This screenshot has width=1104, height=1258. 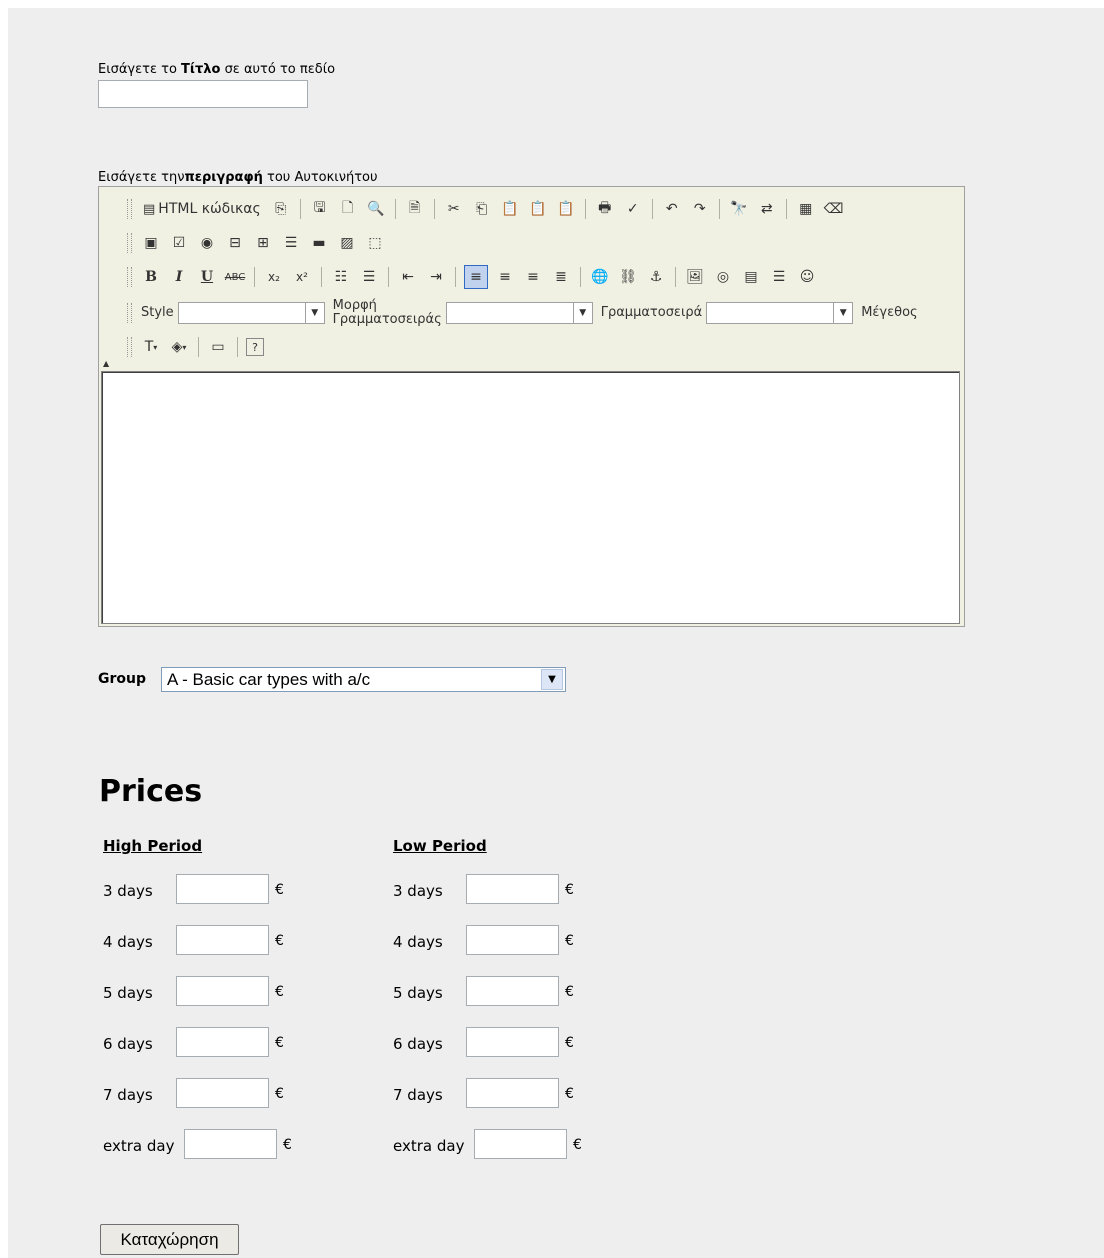 What do you see at coordinates (179, 277) in the screenshot?
I see `italic-icon: I` at bounding box center [179, 277].